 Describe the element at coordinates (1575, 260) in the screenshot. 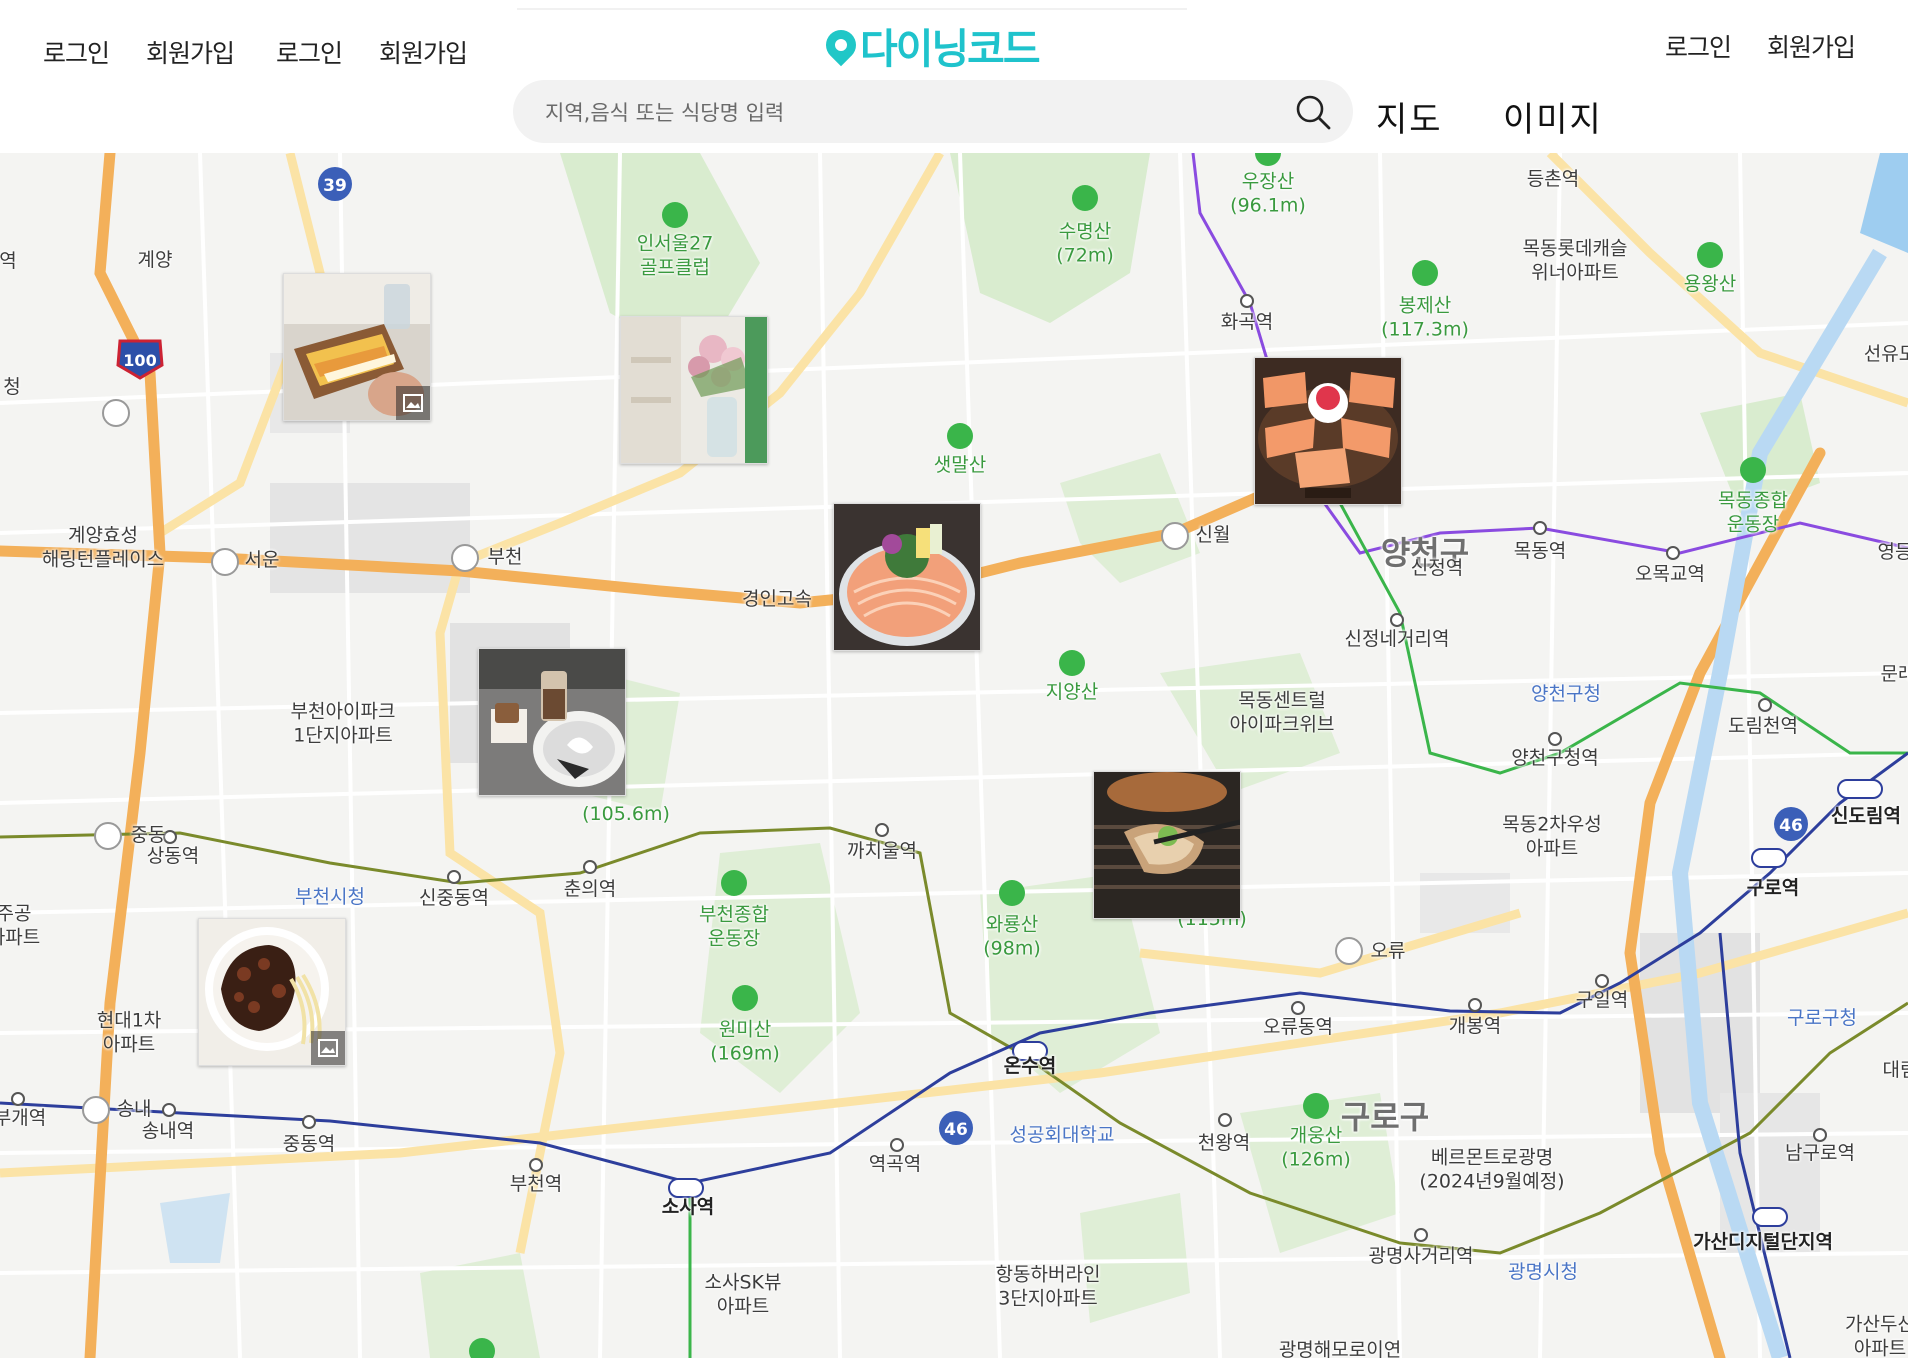

I see `poi-label: 목동롯데캐슬 위너아파트` at that location.